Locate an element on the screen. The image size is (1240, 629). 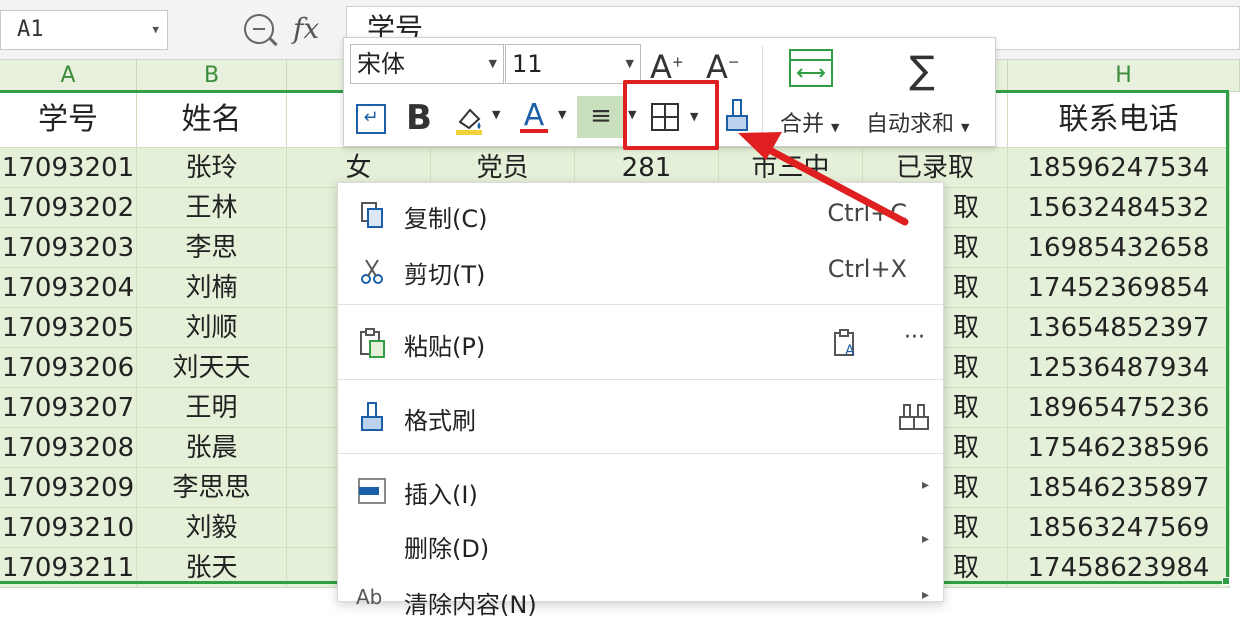
table-cell: 17458623984 is located at coordinates (1119, 568).